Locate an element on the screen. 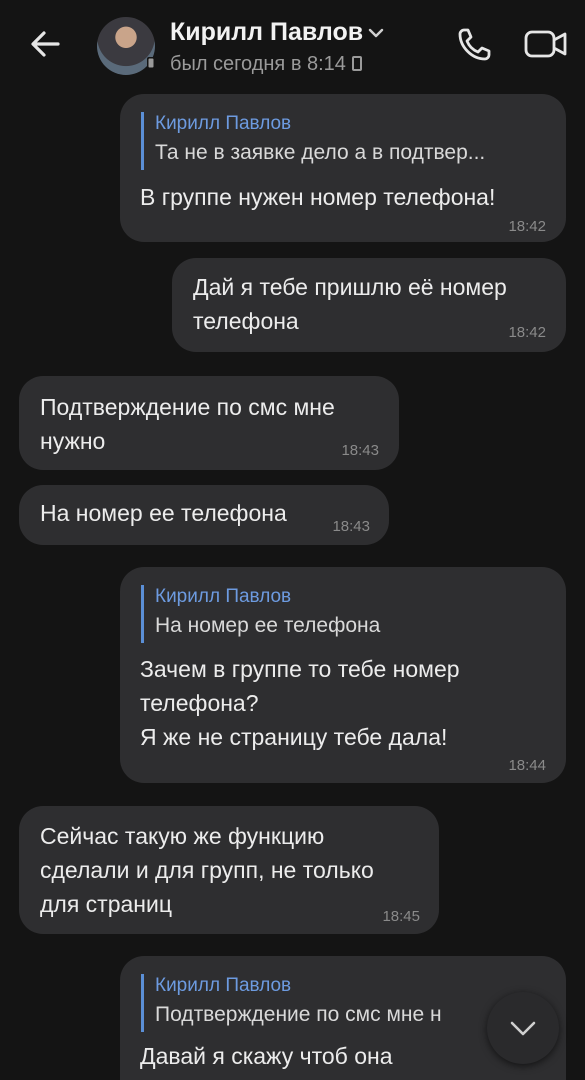 Image resolution: width=585 pixels, height=1080 pixels. message-text: для страниц is located at coordinates (106, 904).